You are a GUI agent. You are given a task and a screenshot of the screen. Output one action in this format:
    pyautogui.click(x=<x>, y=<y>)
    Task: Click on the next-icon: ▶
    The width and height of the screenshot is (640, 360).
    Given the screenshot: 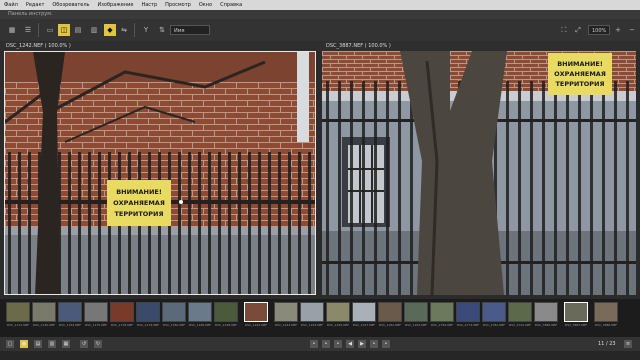 What is the action you would take?
    pyautogui.click(x=362, y=344)
    